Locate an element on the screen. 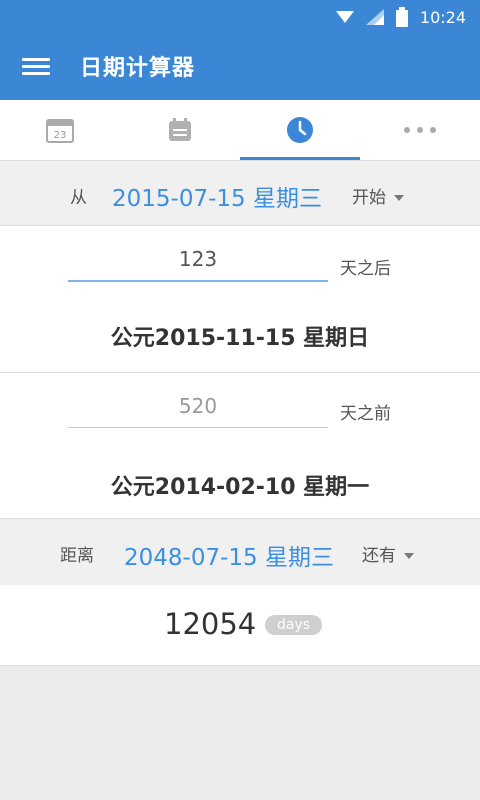  tab-clock is located at coordinates (300, 130).